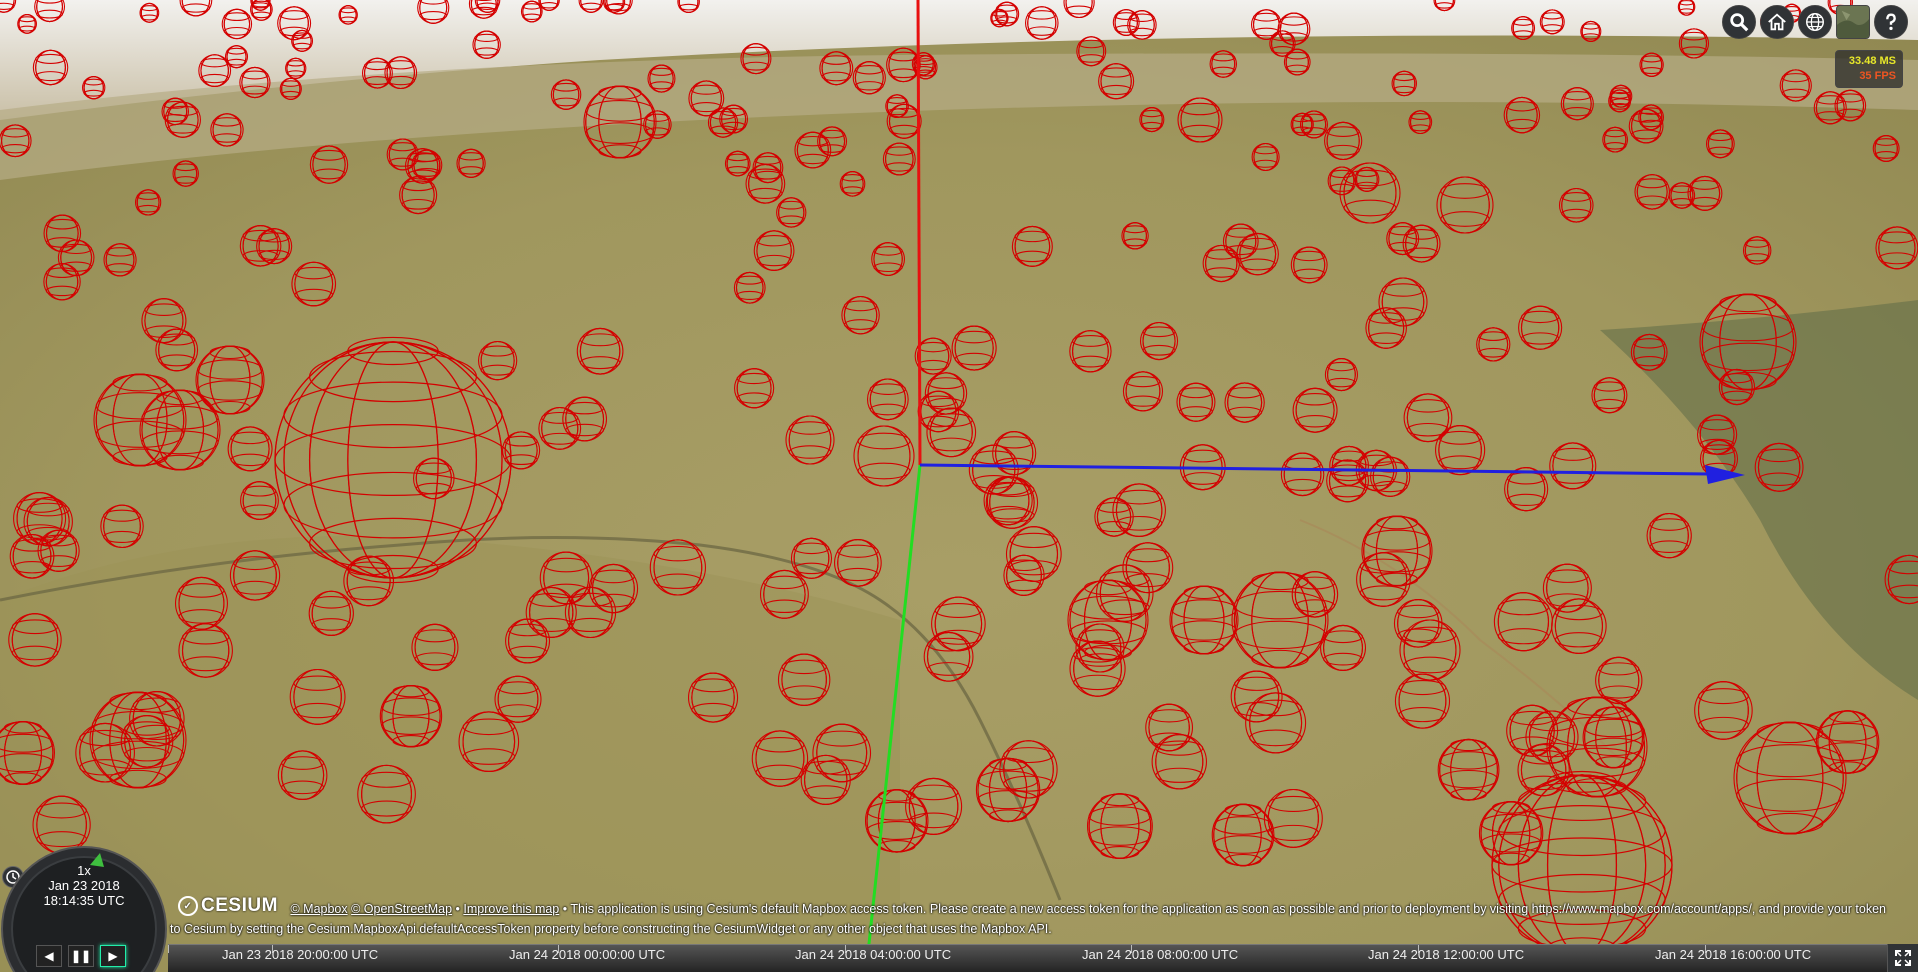 The image size is (1918, 972). What do you see at coordinates (873, 954) in the screenshot?
I see `timeline-label: Jan 24 2018 04:00:00 UTC` at bounding box center [873, 954].